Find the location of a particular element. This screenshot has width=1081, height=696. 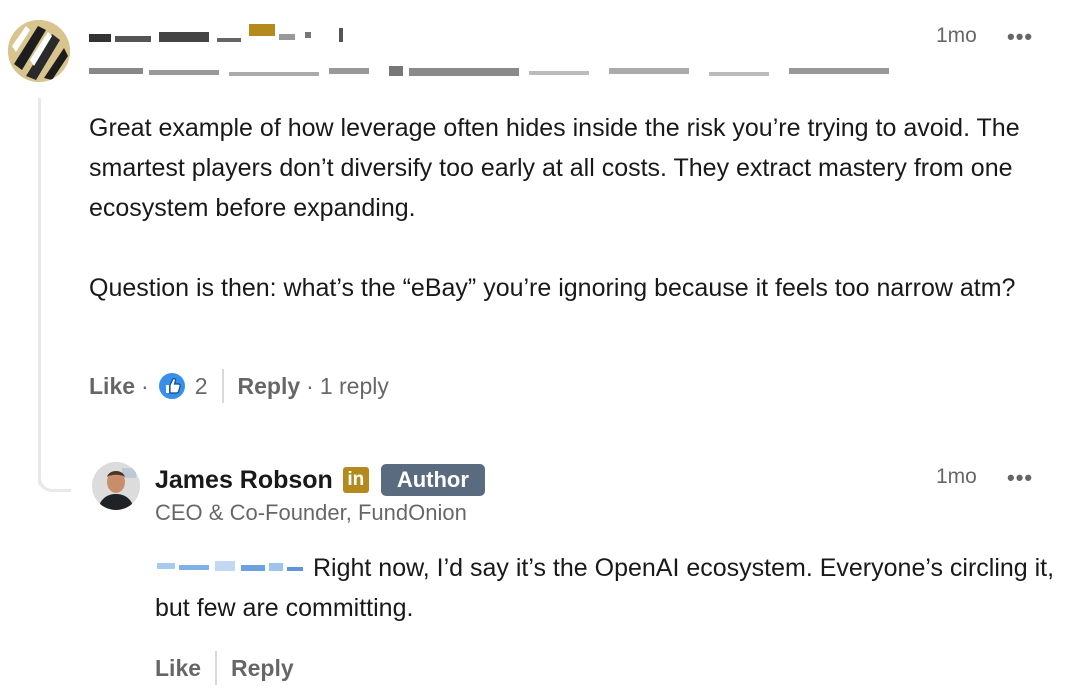

author-badge: Author is located at coordinates (432, 480).